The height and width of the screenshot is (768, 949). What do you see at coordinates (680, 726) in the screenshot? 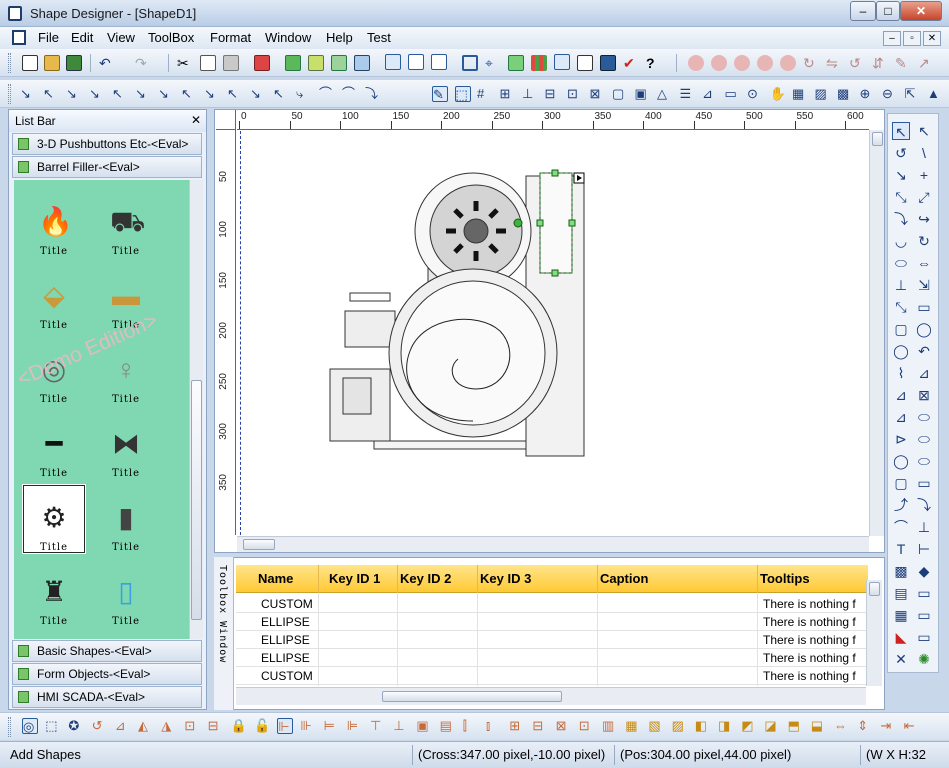
I see `align-icon: ▨` at bounding box center [680, 726].